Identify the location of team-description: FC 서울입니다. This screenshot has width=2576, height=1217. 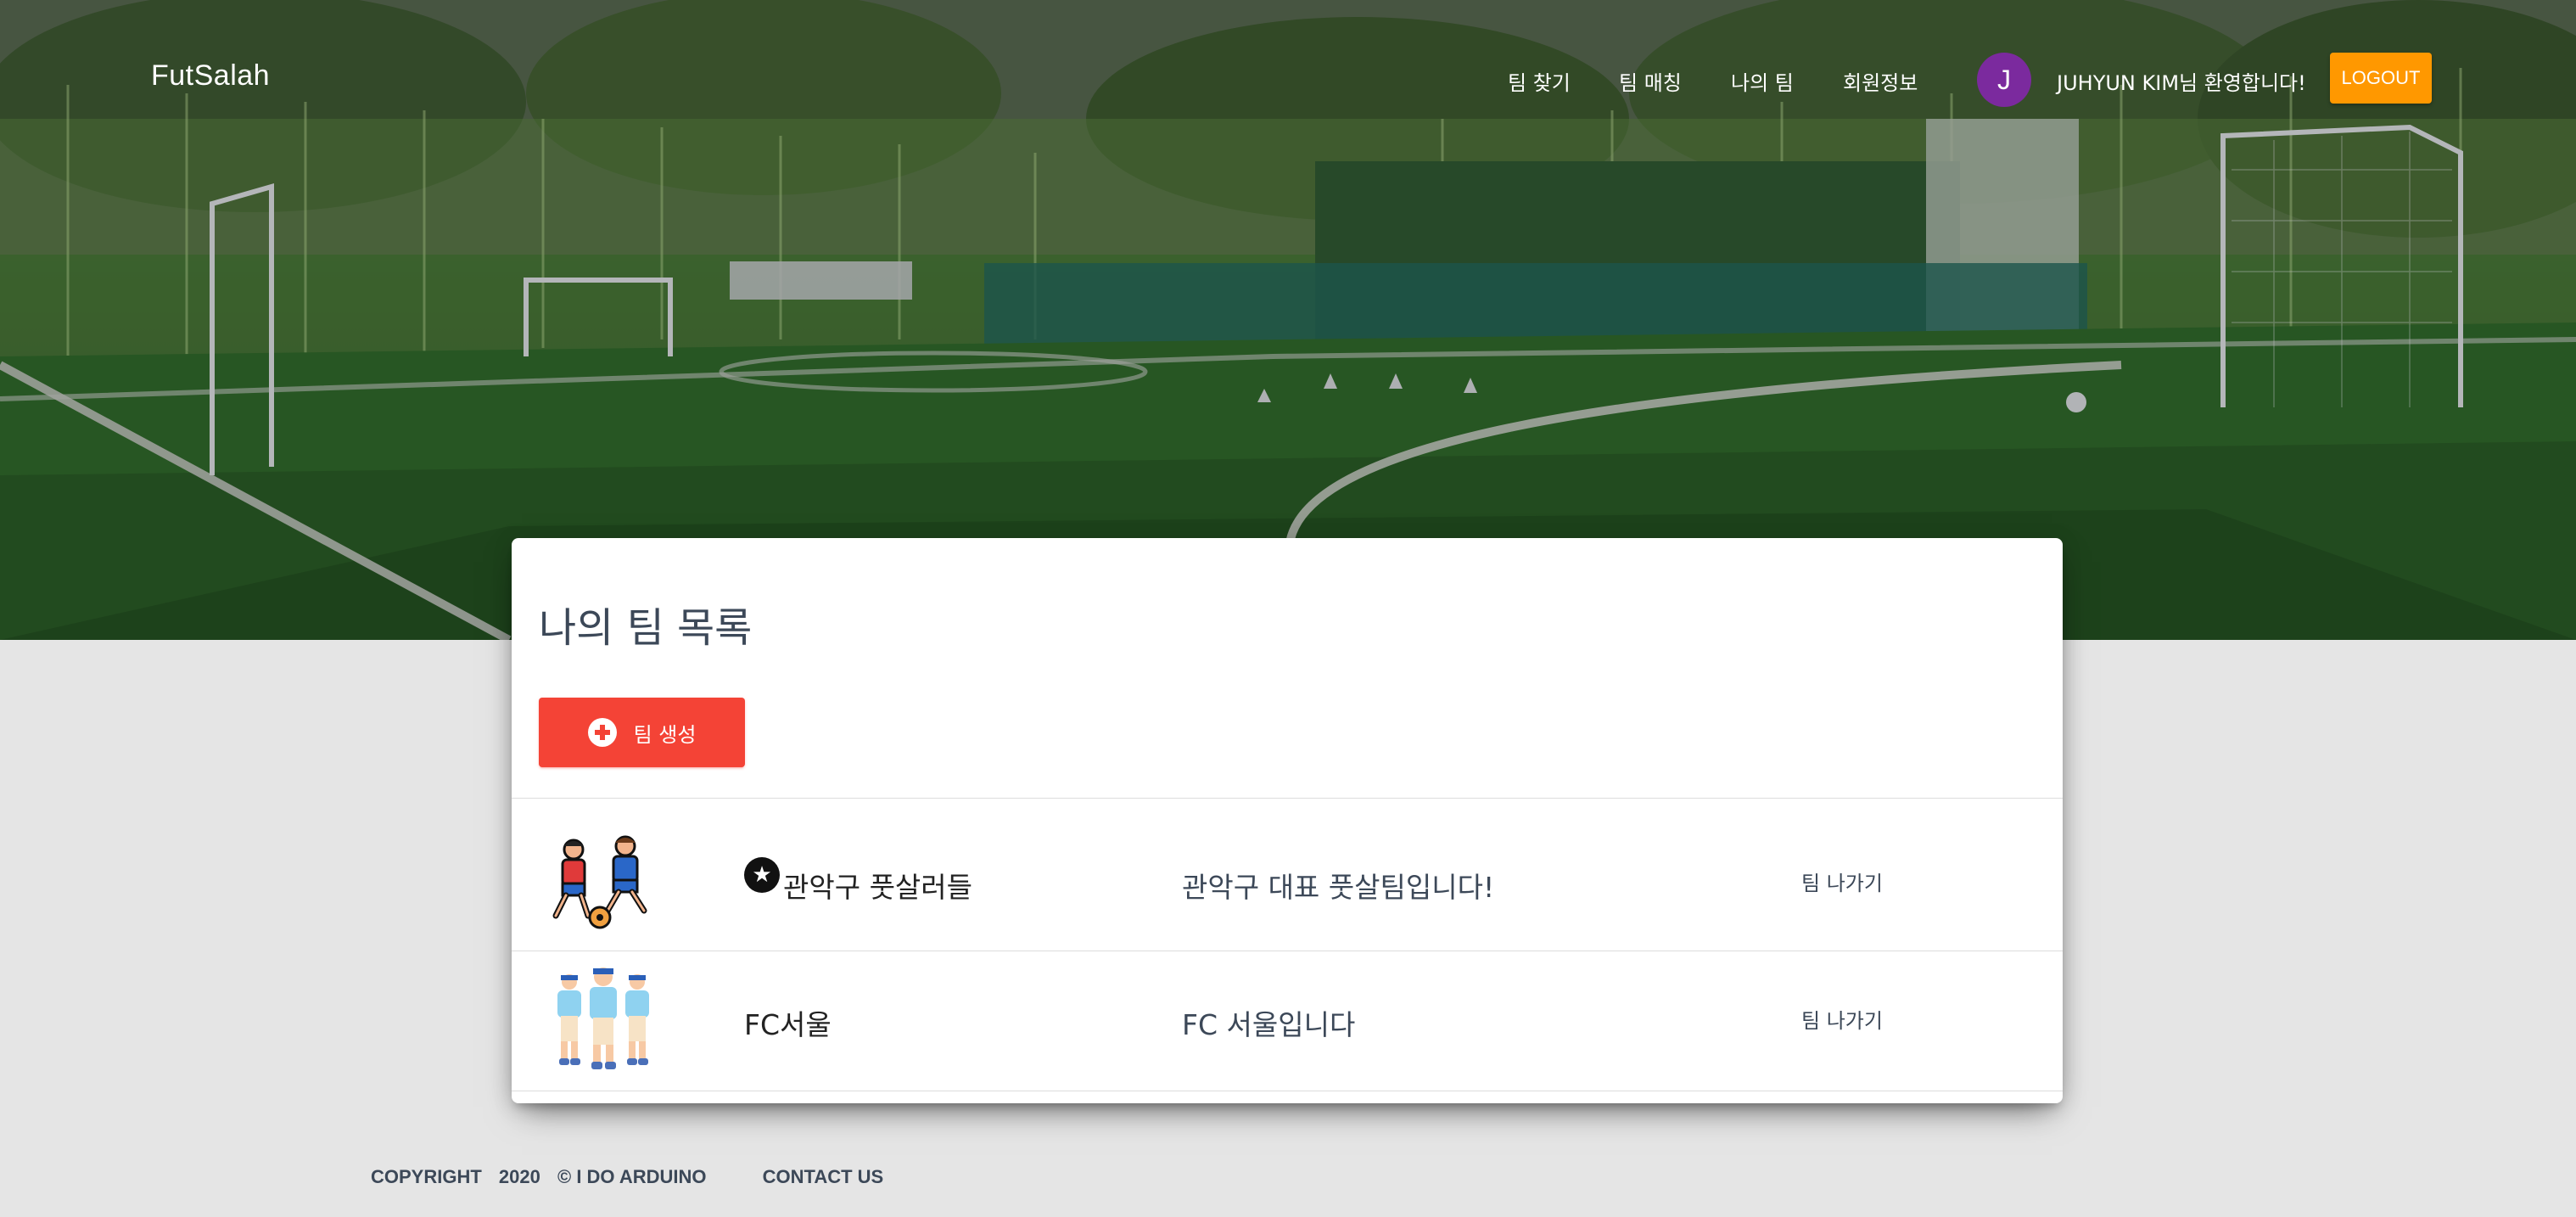
(1269, 1024).